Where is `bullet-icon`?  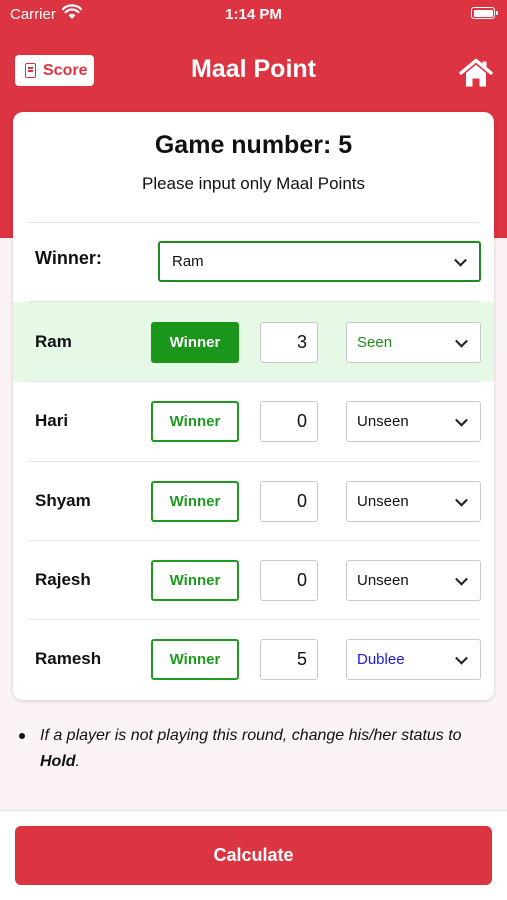 bullet-icon is located at coordinates (22, 736).